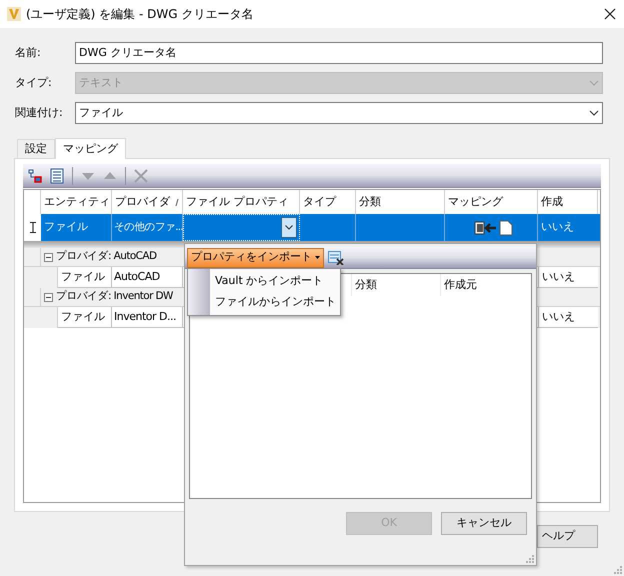 Image resolution: width=624 pixels, height=576 pixels. Describe the element at coordinates (39, 112) in the screenshot. I see `field-label: 関連付け:` at that location.